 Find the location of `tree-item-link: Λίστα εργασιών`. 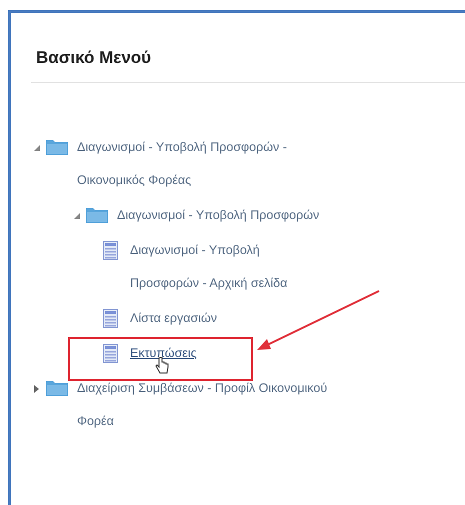

tree-item-link: Λίστα εργασιών is located at coordinates (173, 318).